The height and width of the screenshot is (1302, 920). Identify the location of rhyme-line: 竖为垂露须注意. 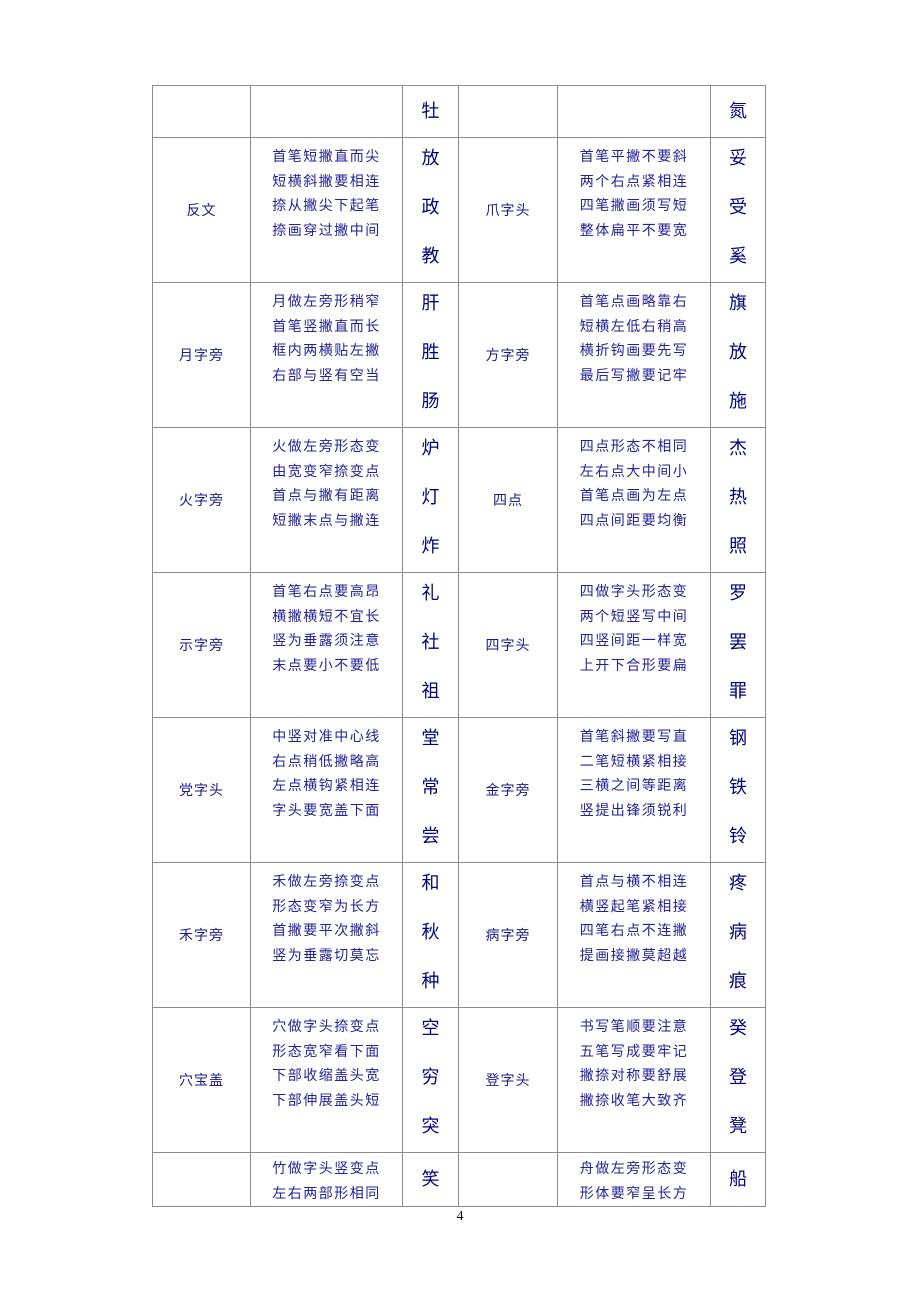
(326, 641).